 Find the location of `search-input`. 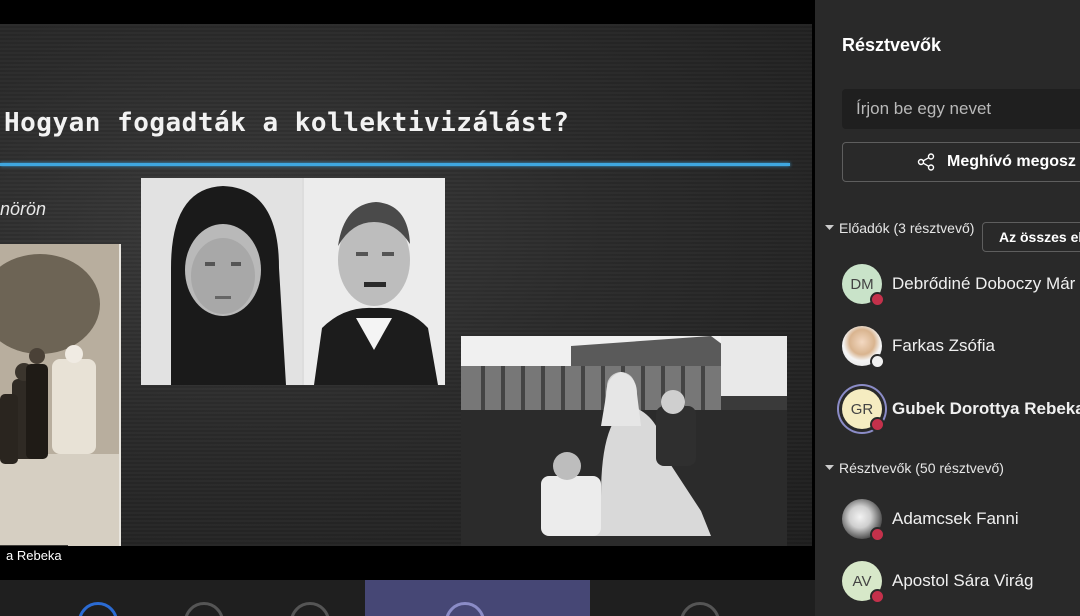

search-input is located at coordinates (961, 109).